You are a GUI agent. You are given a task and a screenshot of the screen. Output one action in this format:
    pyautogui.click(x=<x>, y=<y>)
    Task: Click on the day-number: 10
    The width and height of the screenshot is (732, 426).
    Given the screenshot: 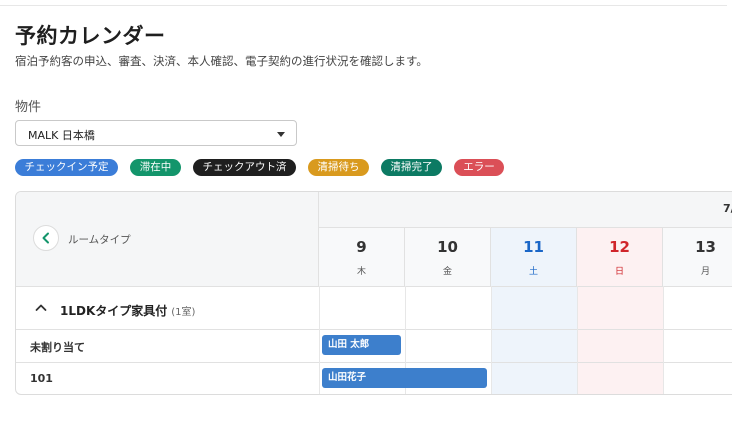 What is the action you would take?
    pyautogui.click(x=447, y=247)
    